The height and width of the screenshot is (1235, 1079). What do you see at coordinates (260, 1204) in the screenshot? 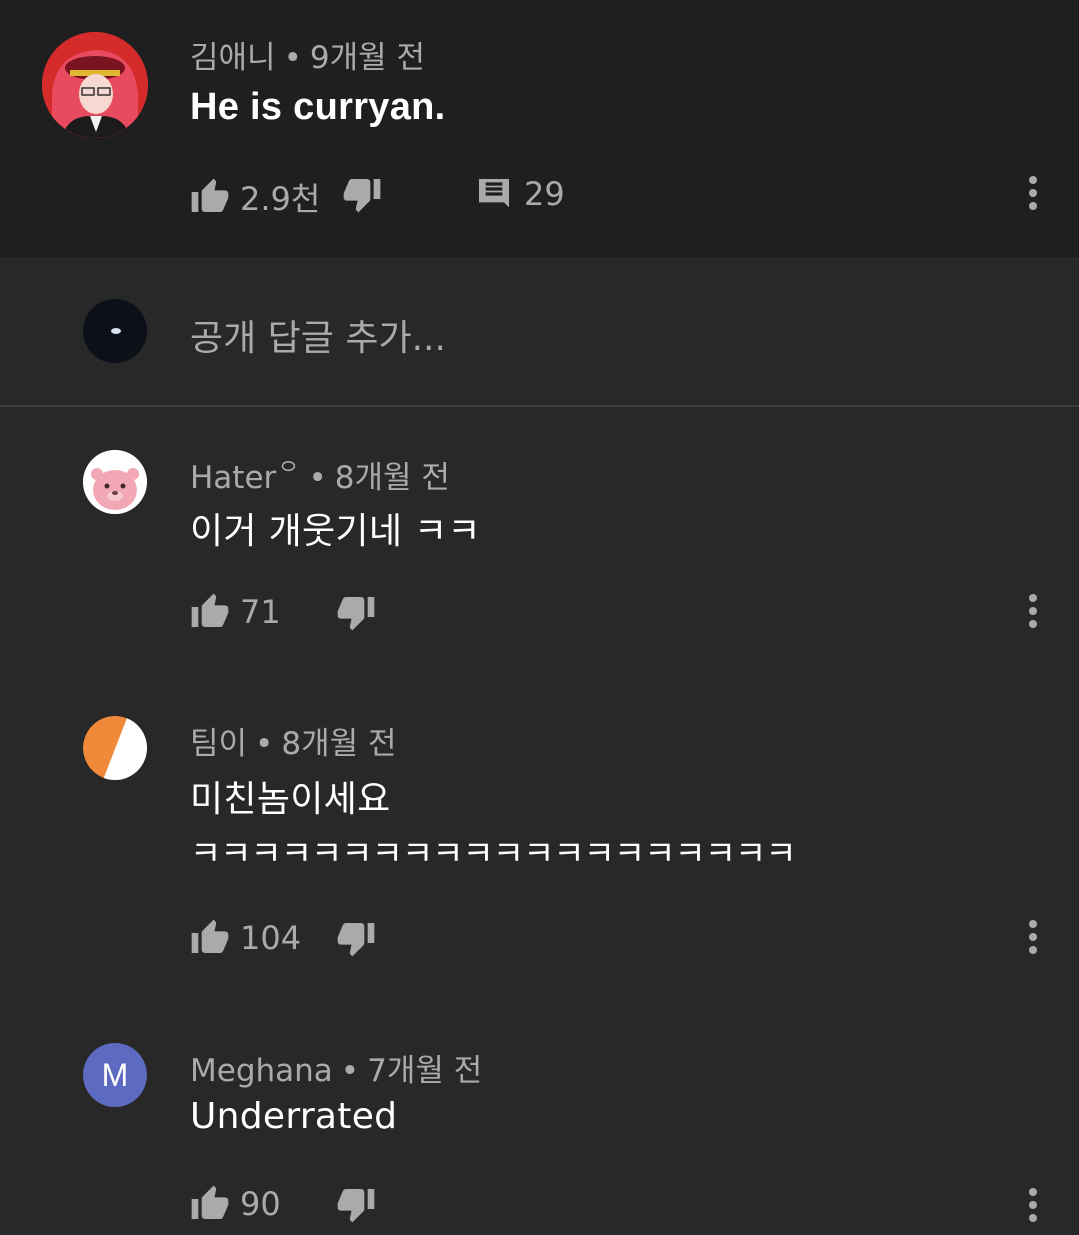
I see `like-count: 90` at bounding box center [260, 1204].